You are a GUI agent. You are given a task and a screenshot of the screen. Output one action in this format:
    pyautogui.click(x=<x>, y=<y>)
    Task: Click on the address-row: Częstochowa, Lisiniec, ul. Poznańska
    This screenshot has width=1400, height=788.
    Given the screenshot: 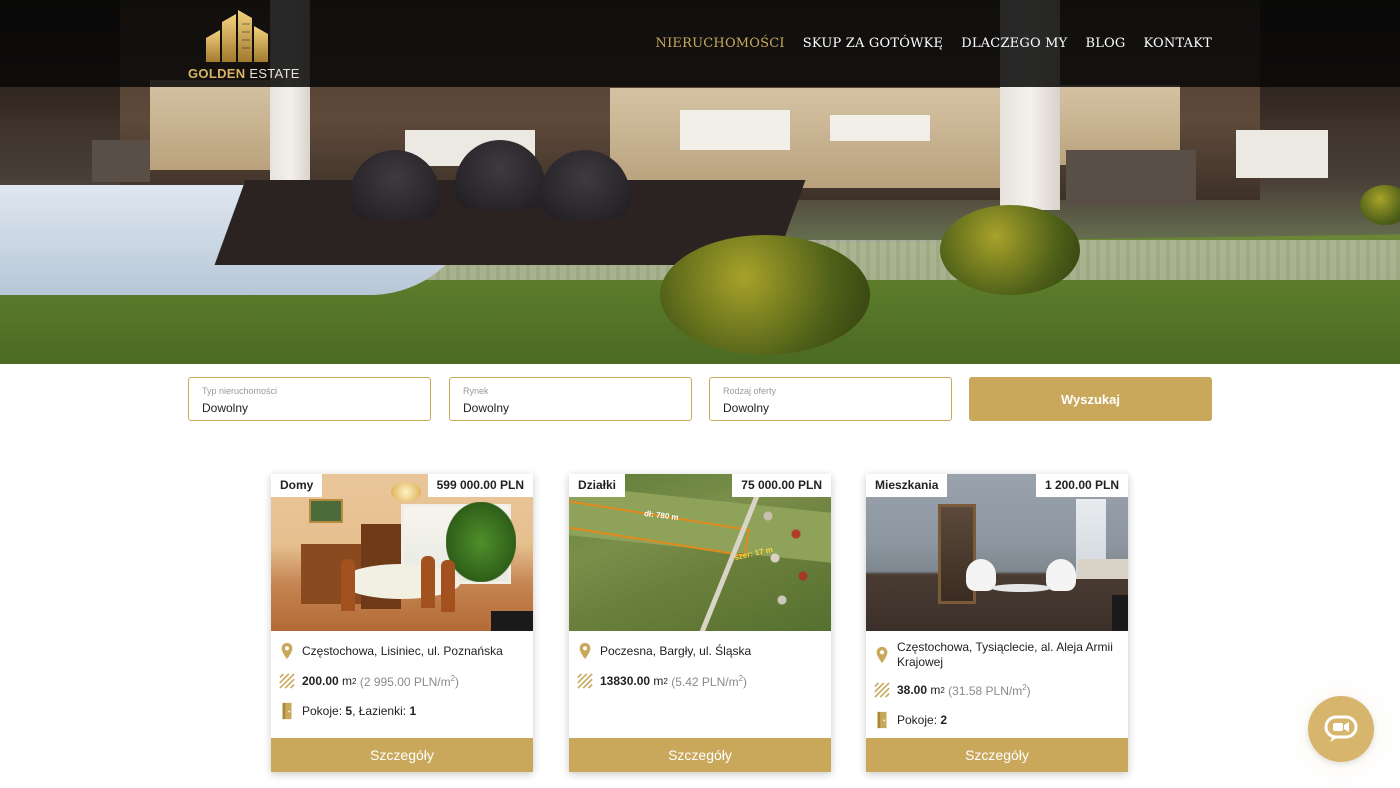 What is the action you would take?
    pyautogui.click(x=391, y=651)
    